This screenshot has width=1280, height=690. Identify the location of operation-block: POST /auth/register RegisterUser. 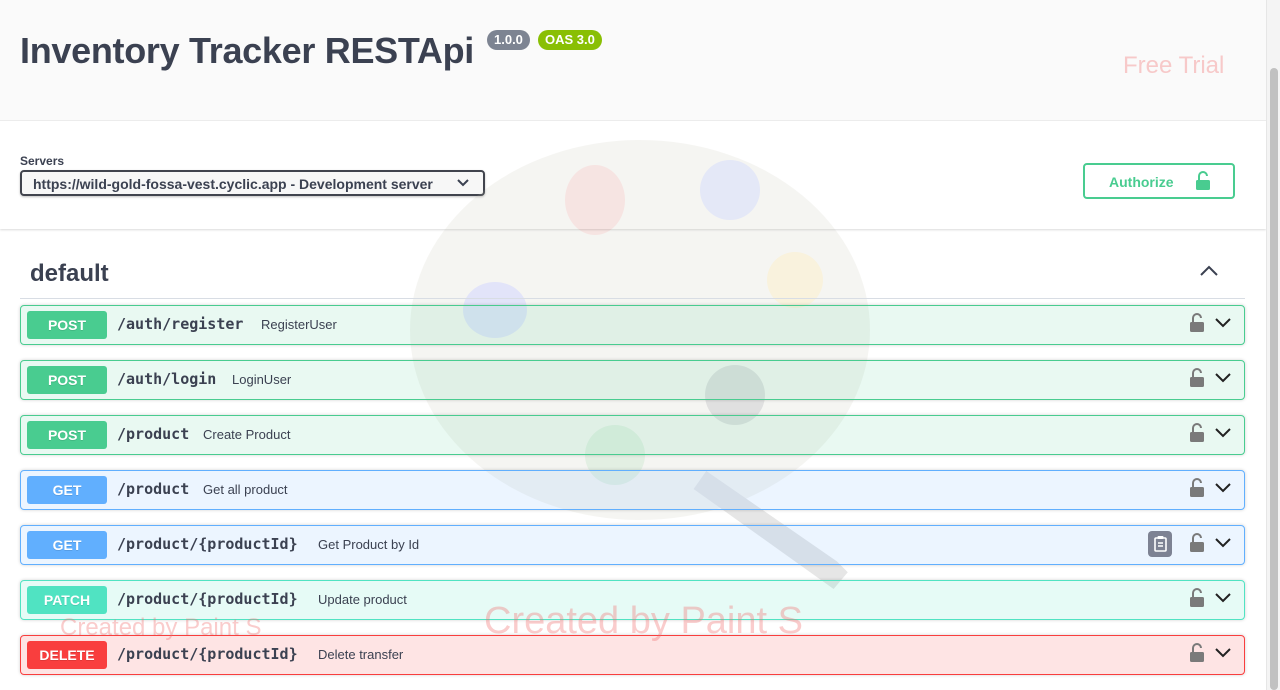
(632, 325).